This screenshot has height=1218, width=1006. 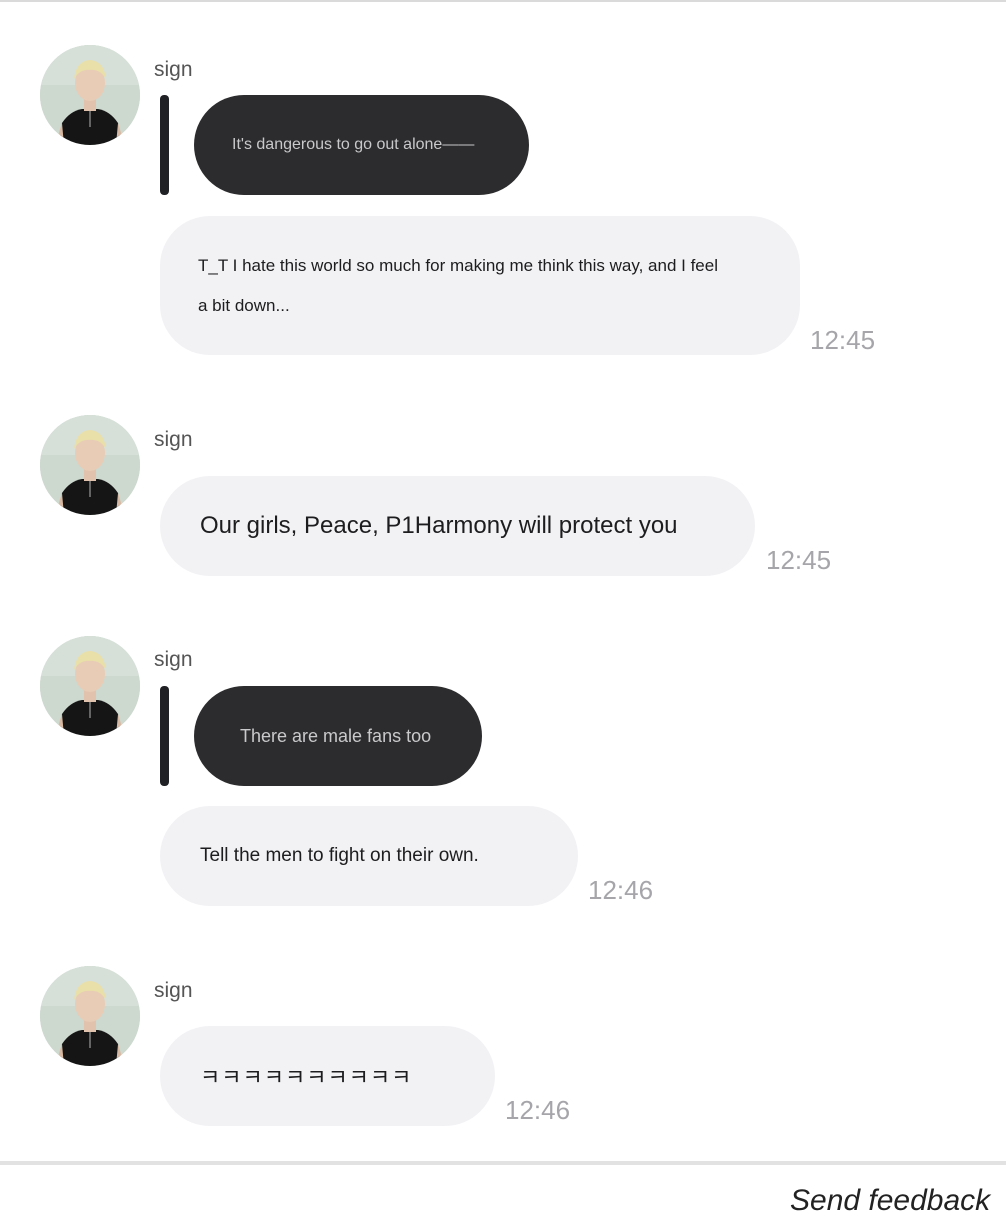 I want to click on quoted-message: There are male fans too, so click(x=338, y=736).